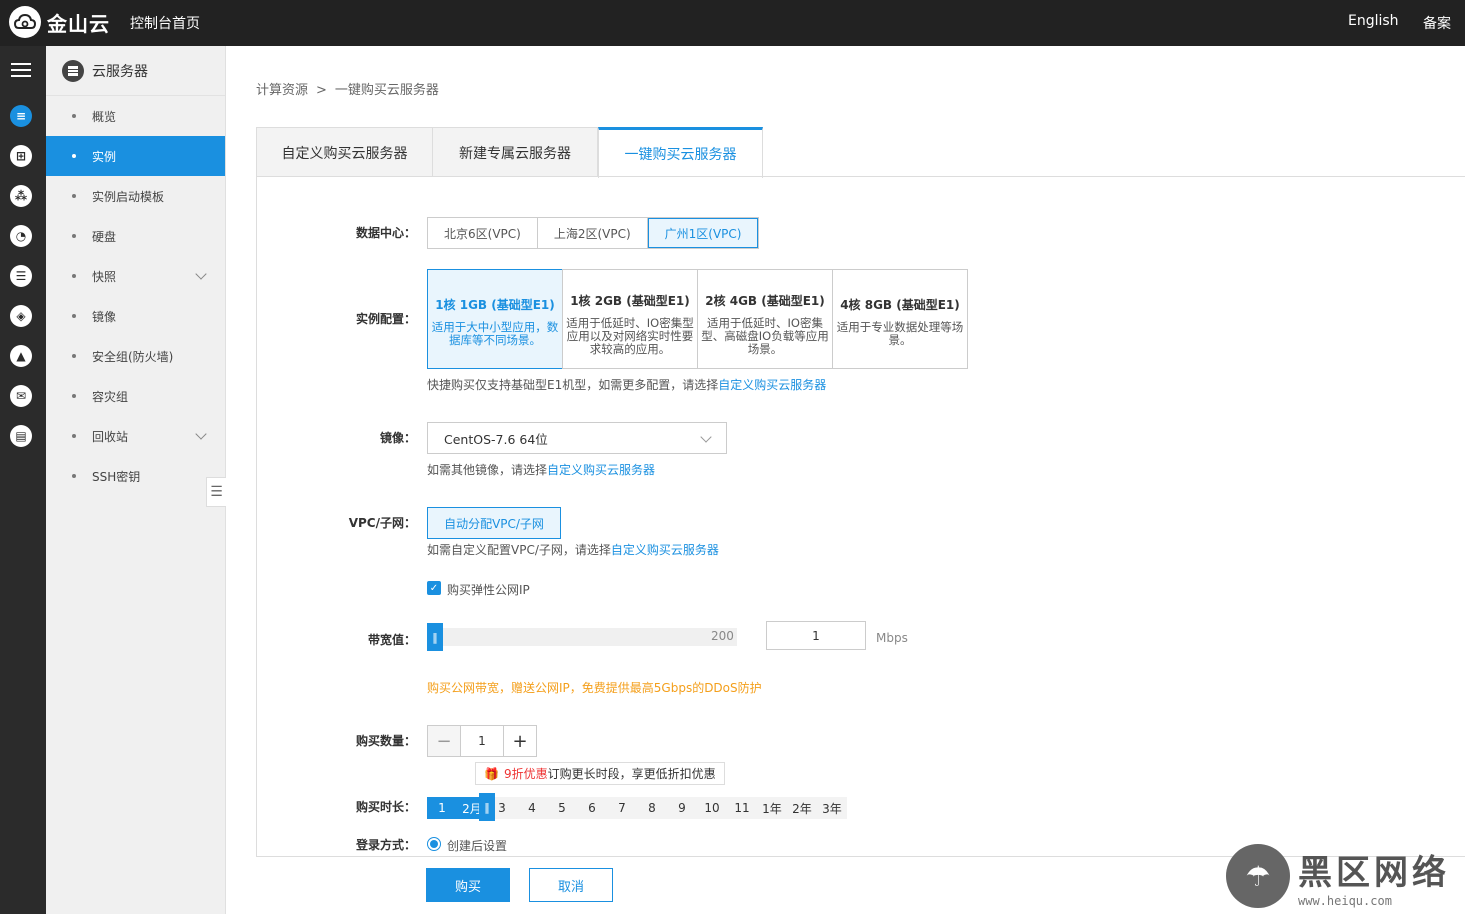 The height and width of the screenshot is (914, 1465). I want to click on decrement-button: −, so click(444, 741).